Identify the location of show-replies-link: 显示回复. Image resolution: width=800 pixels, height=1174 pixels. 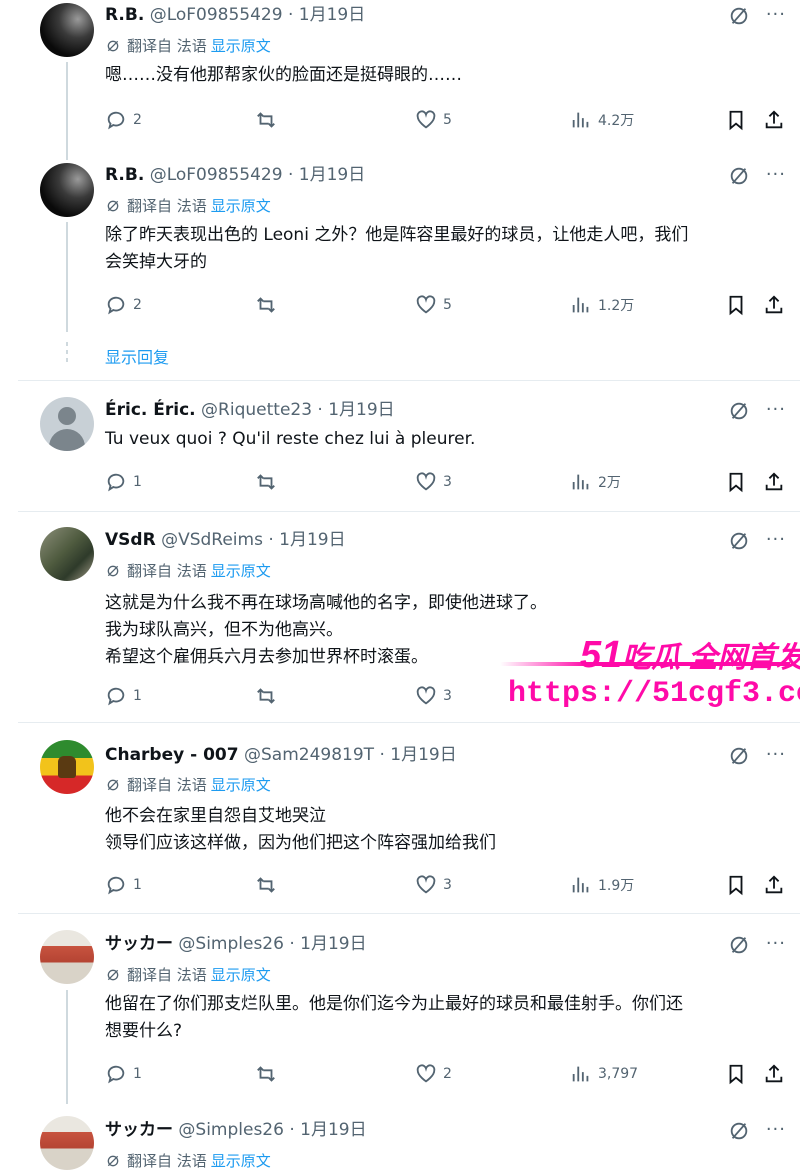
(137, 356).